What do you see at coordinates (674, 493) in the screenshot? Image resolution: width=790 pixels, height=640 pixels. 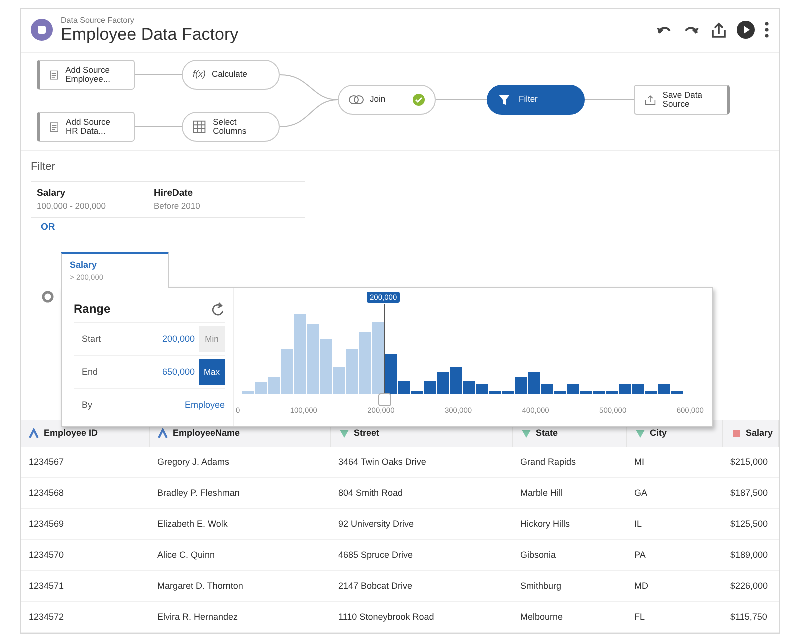 I see `table-cell: GA` at bounding box center [674, 493].